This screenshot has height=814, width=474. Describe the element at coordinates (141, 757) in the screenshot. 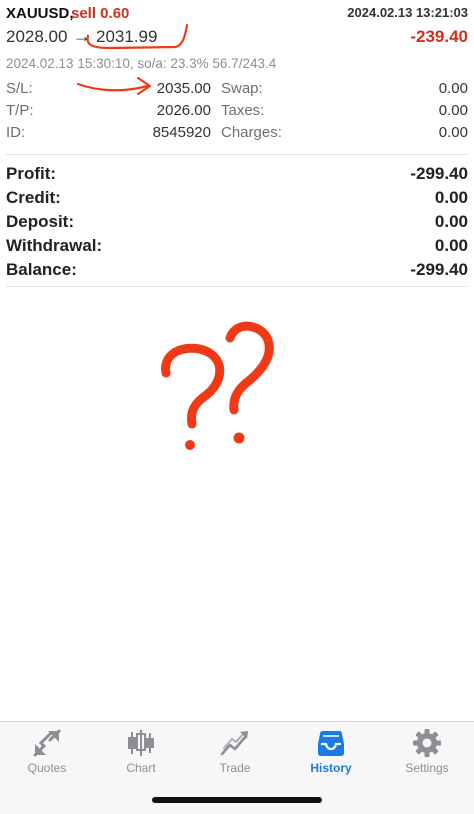

I see `tab-chart: Chart` at that location.